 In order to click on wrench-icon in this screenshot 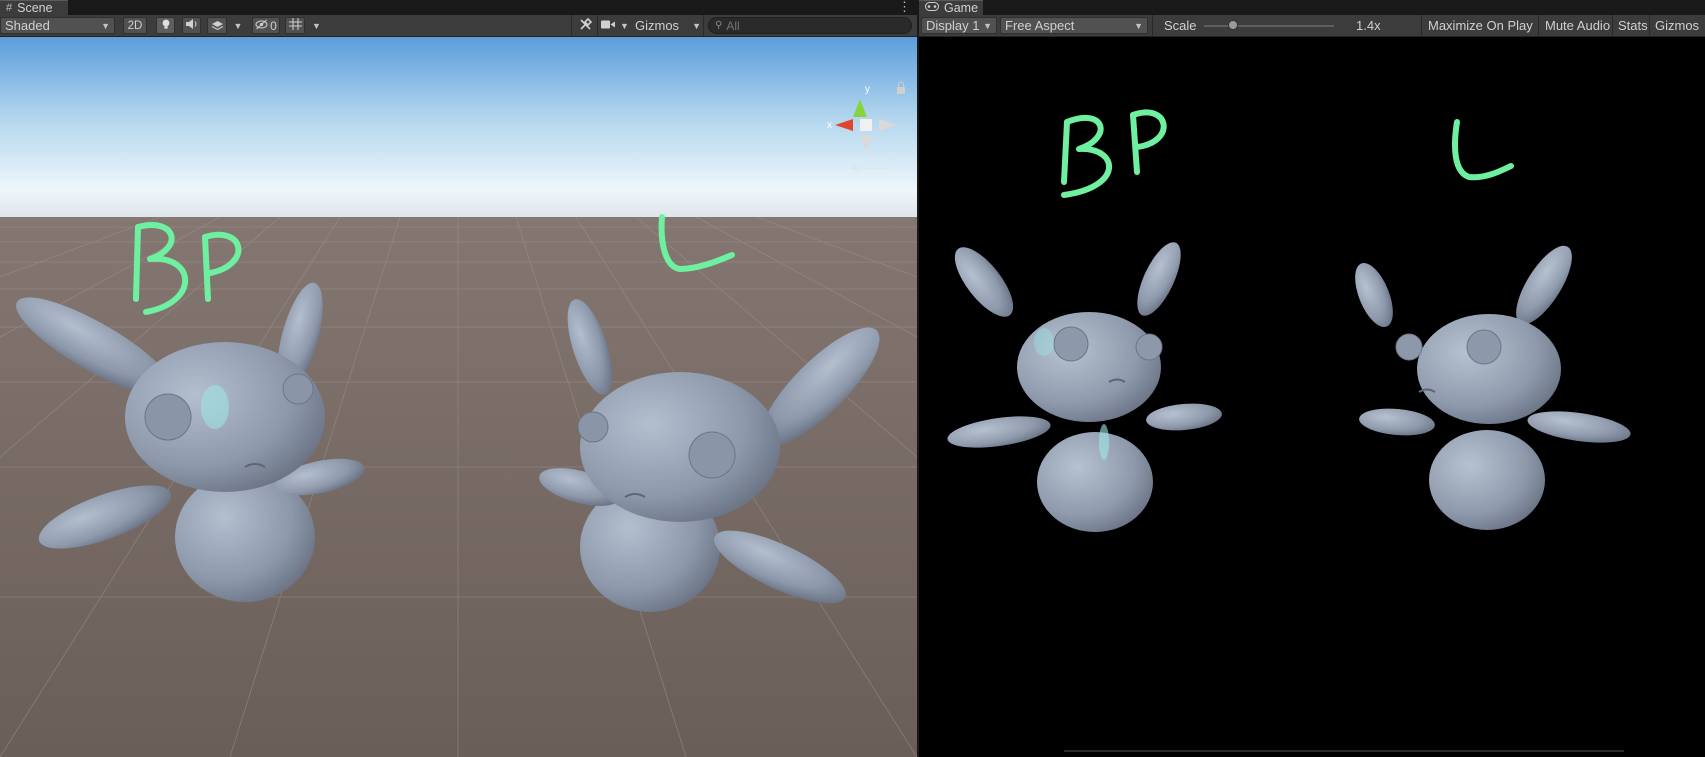, I will do `click(585, 25)`.